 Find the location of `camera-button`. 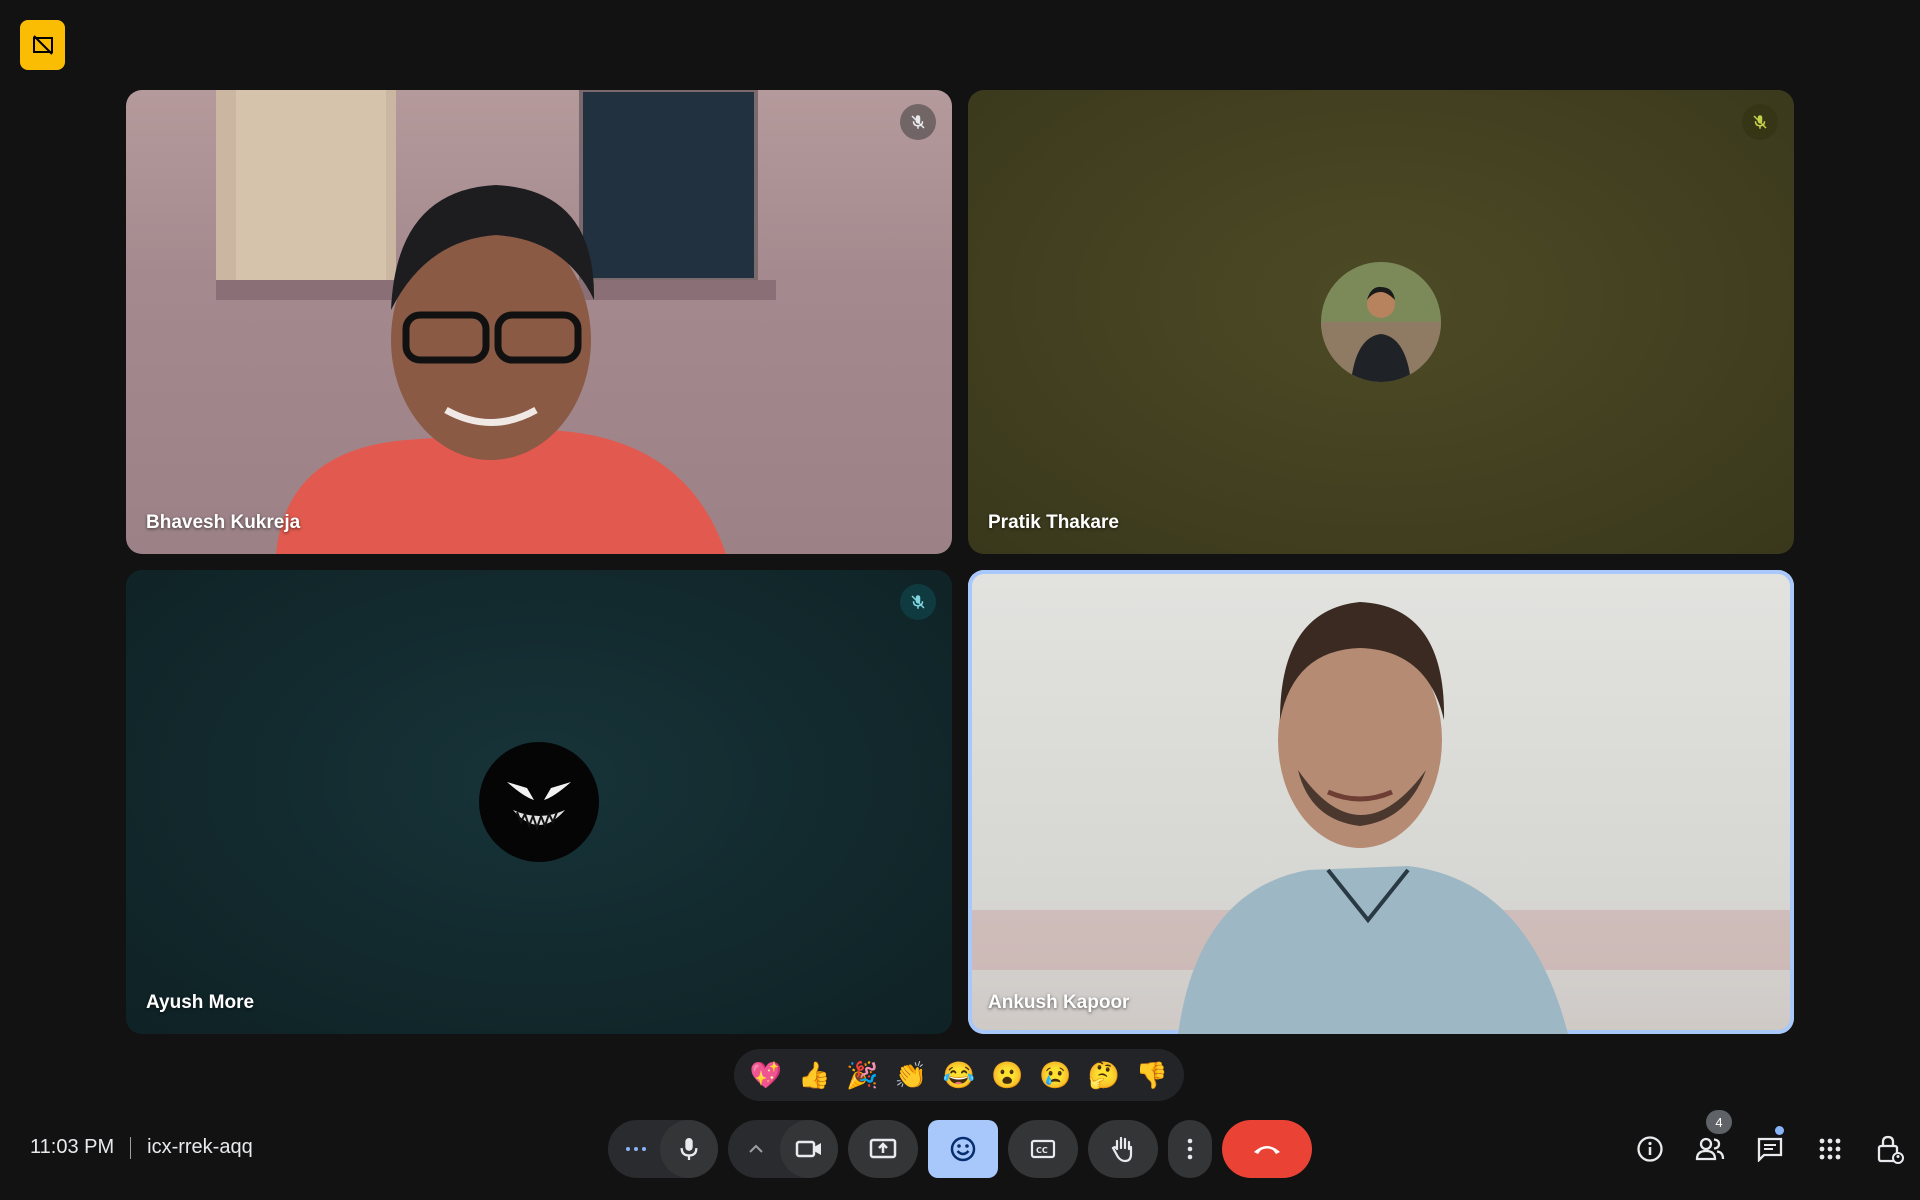

camera-button is located at coordinates (809, 1149).